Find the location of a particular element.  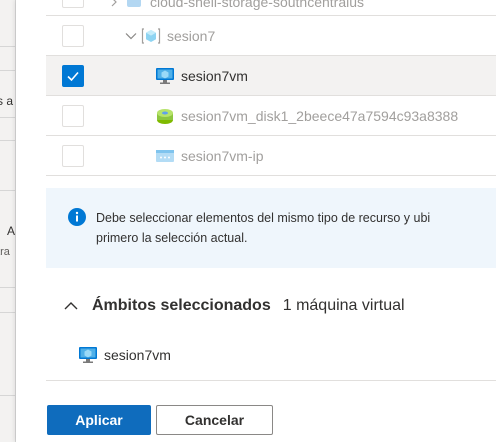

tree-row-content: sesion7vm-ip is located at coordinates (181, 156).